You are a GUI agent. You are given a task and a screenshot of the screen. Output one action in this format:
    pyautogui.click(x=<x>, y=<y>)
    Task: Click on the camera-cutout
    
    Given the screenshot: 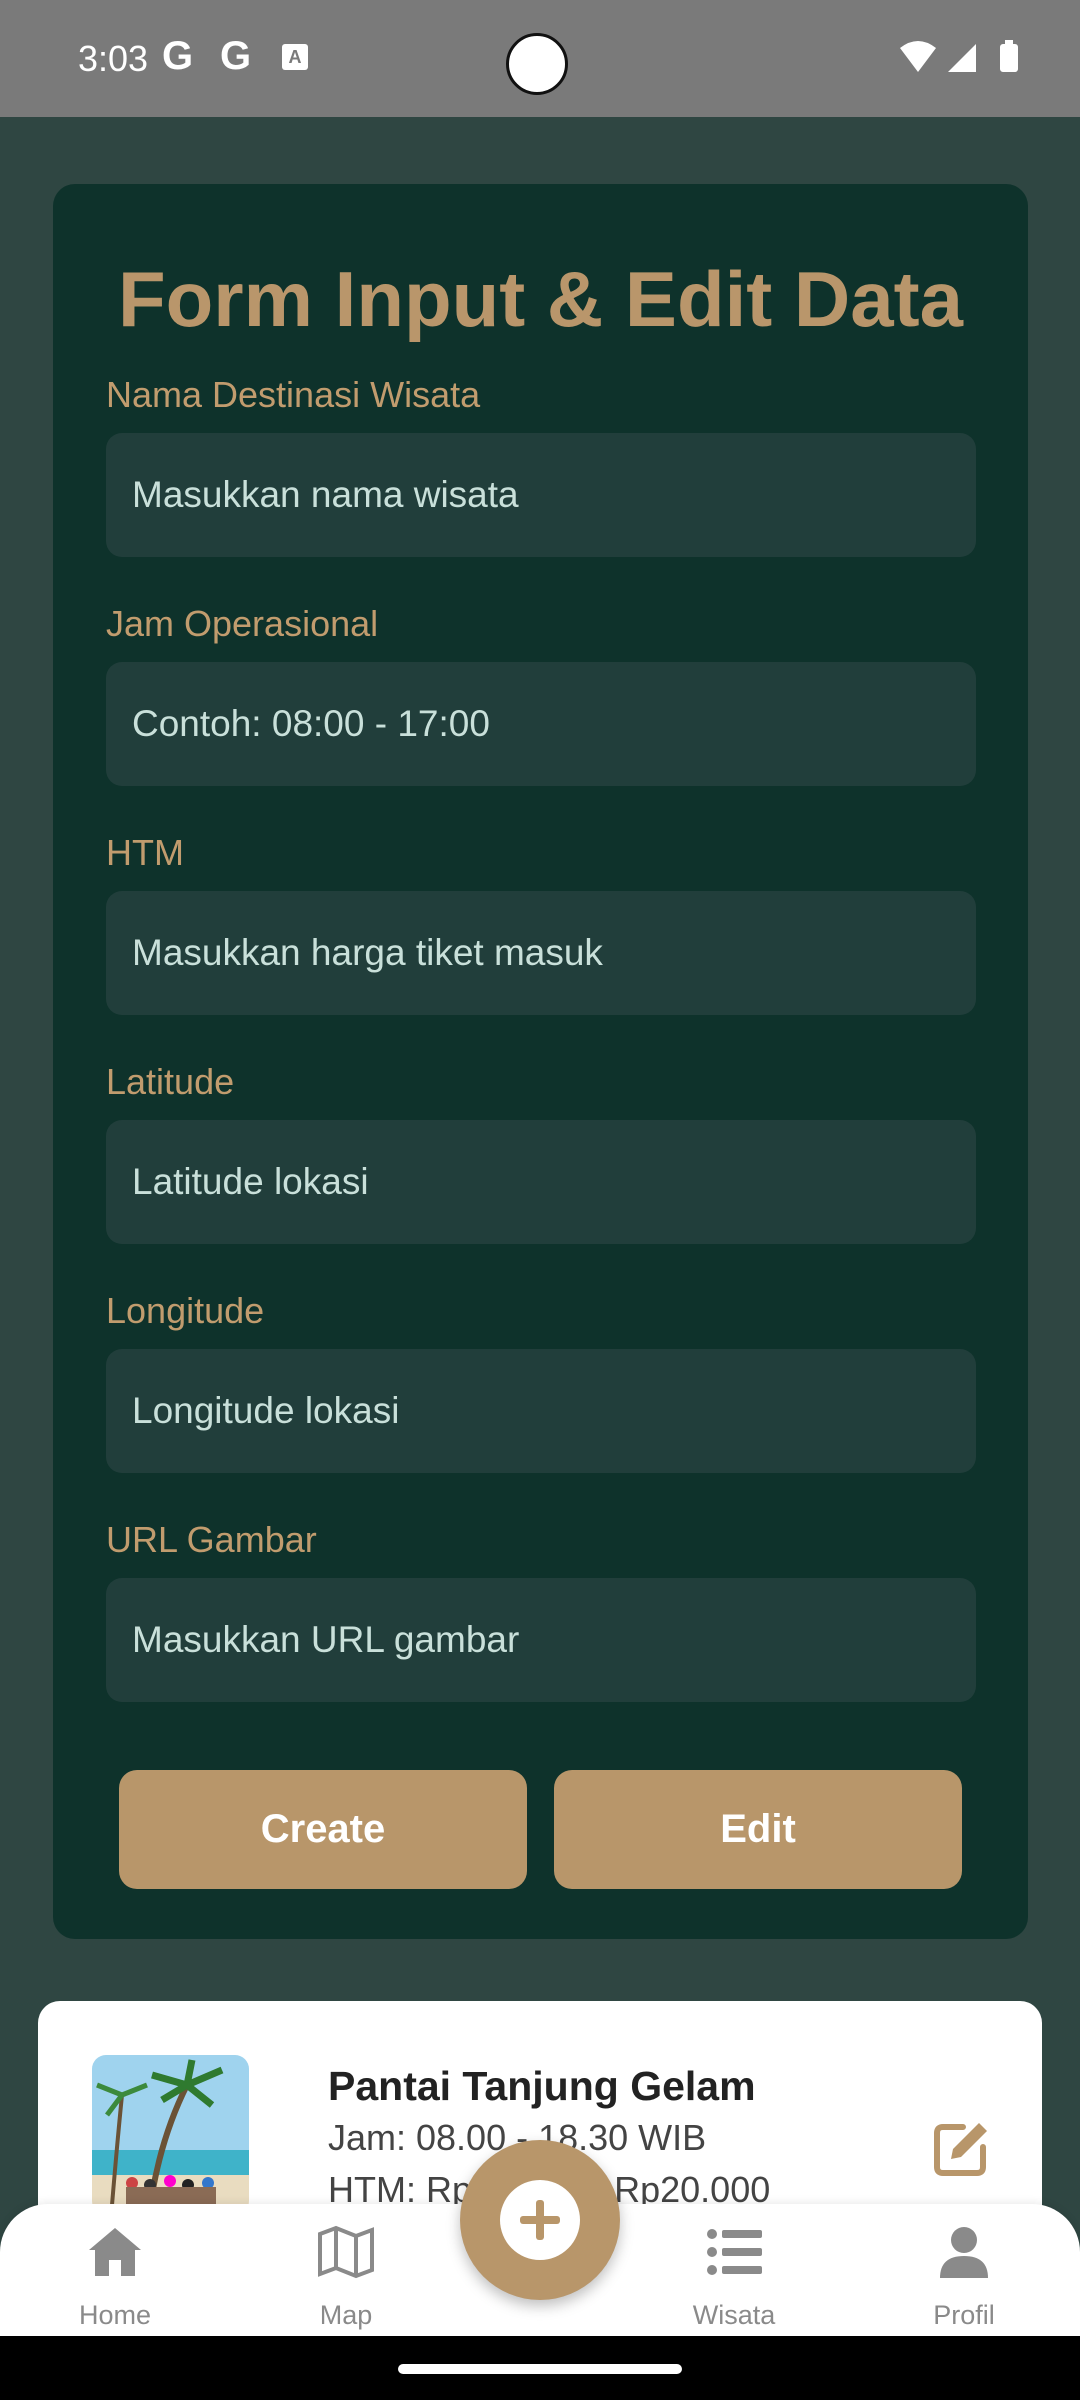 What is the action you would take?
    pyautogui.click(x=537, y=64)
    